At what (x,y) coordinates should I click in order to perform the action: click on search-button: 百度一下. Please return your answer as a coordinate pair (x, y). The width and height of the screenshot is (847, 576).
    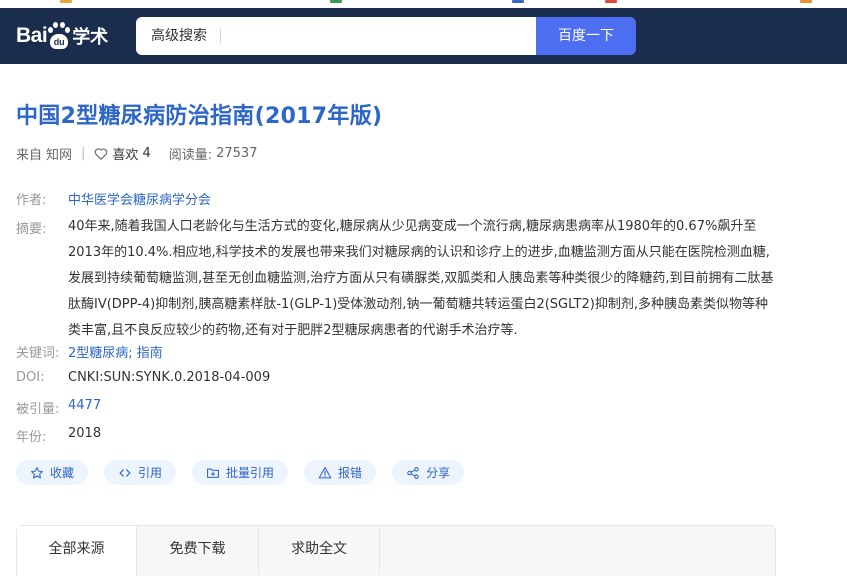
    Looking at the image, I should click on (586, 36).